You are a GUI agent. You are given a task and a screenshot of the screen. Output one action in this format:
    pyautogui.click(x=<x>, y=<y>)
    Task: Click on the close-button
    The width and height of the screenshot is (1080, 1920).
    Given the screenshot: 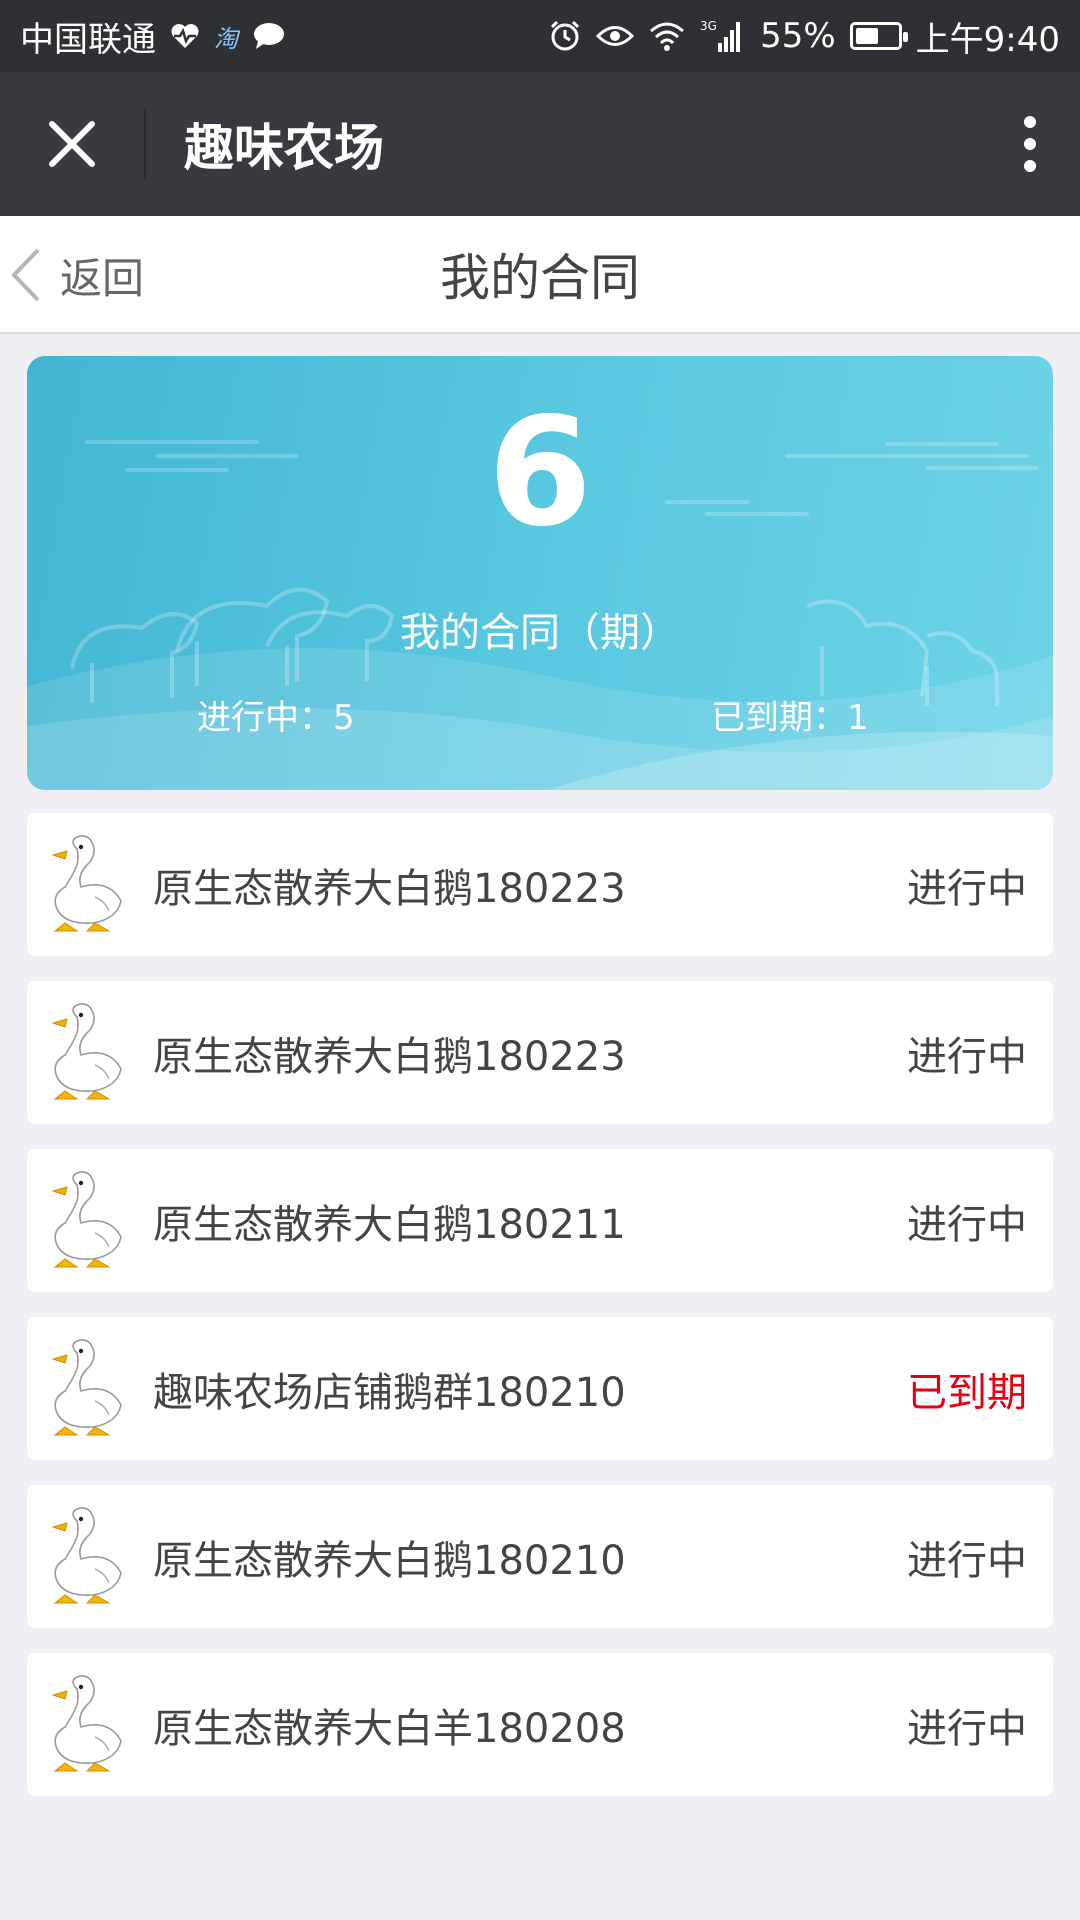 What is the action you would take?
    pyautogui.click(x=72, y=144)
    